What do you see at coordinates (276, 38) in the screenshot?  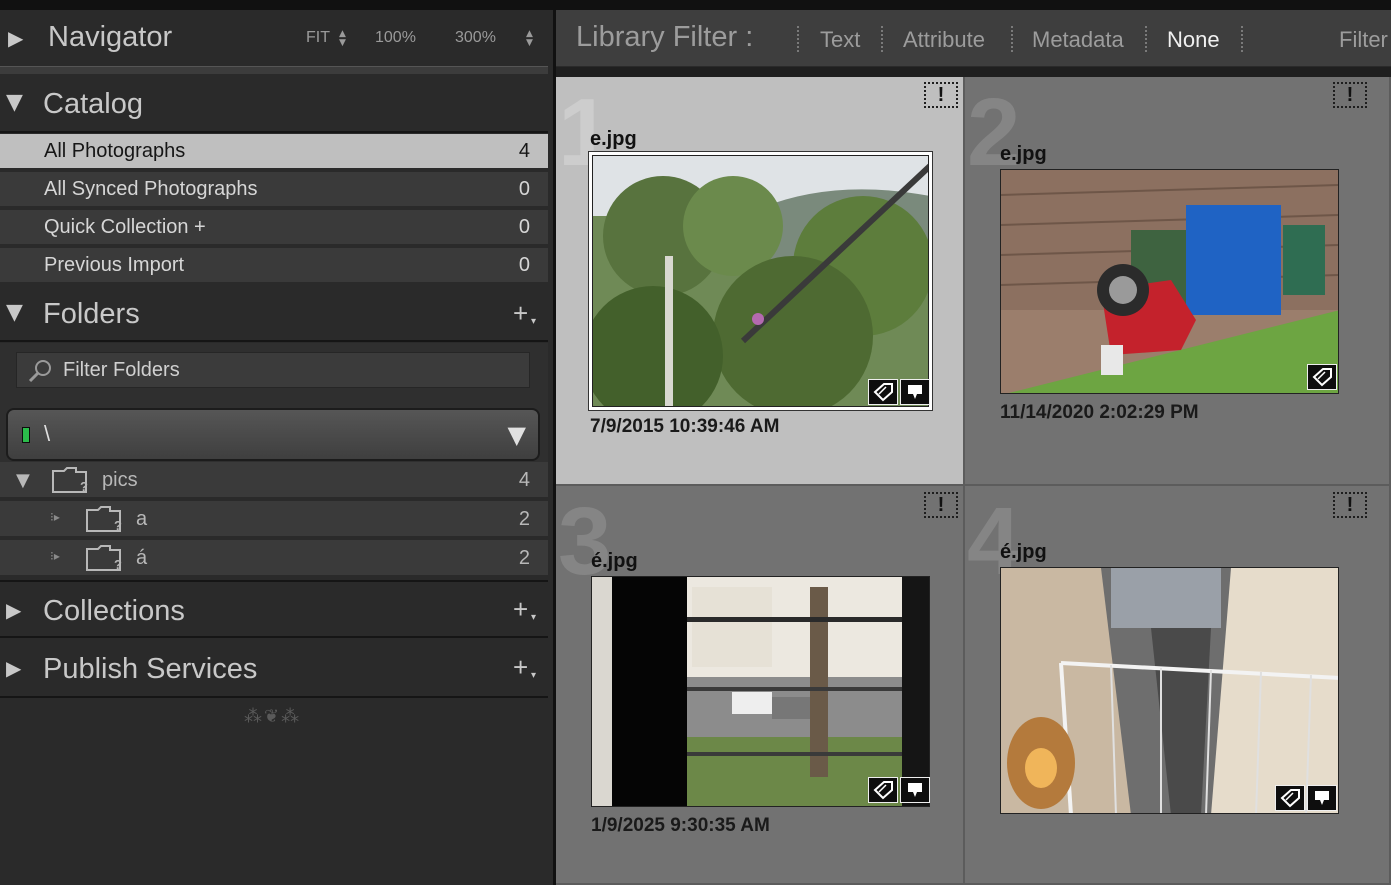 I see `navigator-header: ▶ Navigator FIT ▲ ▼ 100% 300% ▲ ▼` at bounding box center [276, 38].